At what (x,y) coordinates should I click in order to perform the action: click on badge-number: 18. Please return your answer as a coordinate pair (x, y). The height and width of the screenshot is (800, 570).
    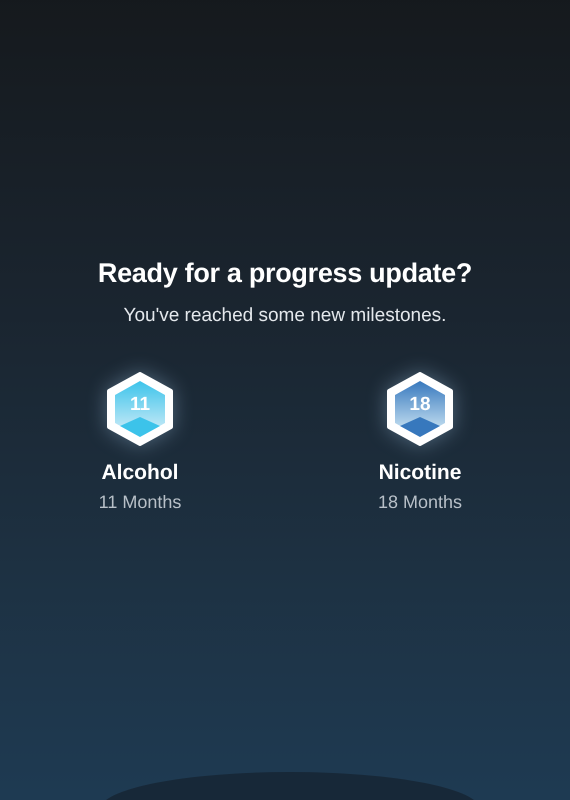
    Looking at the image, I should click on (420, 405).